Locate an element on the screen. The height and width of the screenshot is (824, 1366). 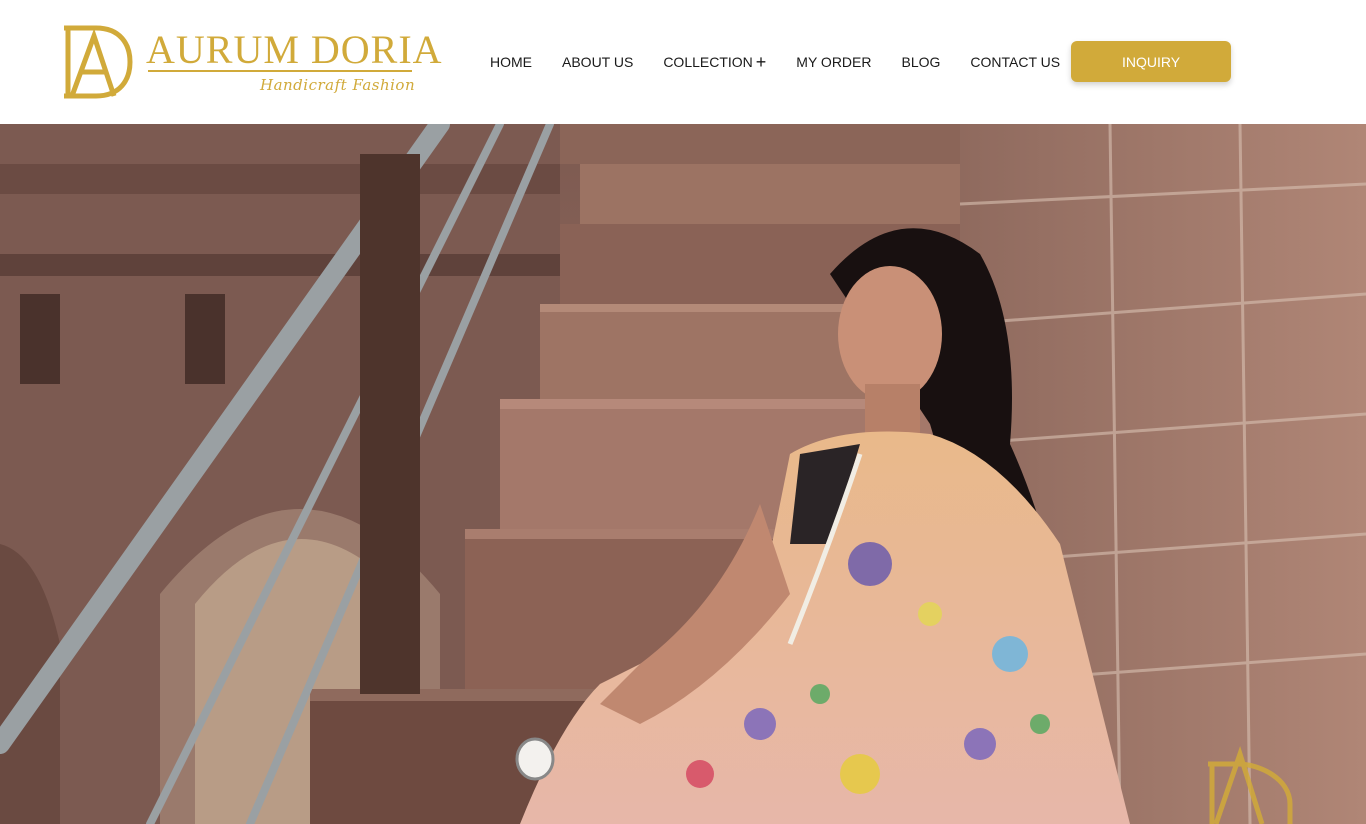
brand-name: AURUM DORIA is located at coordinates (294, 49).